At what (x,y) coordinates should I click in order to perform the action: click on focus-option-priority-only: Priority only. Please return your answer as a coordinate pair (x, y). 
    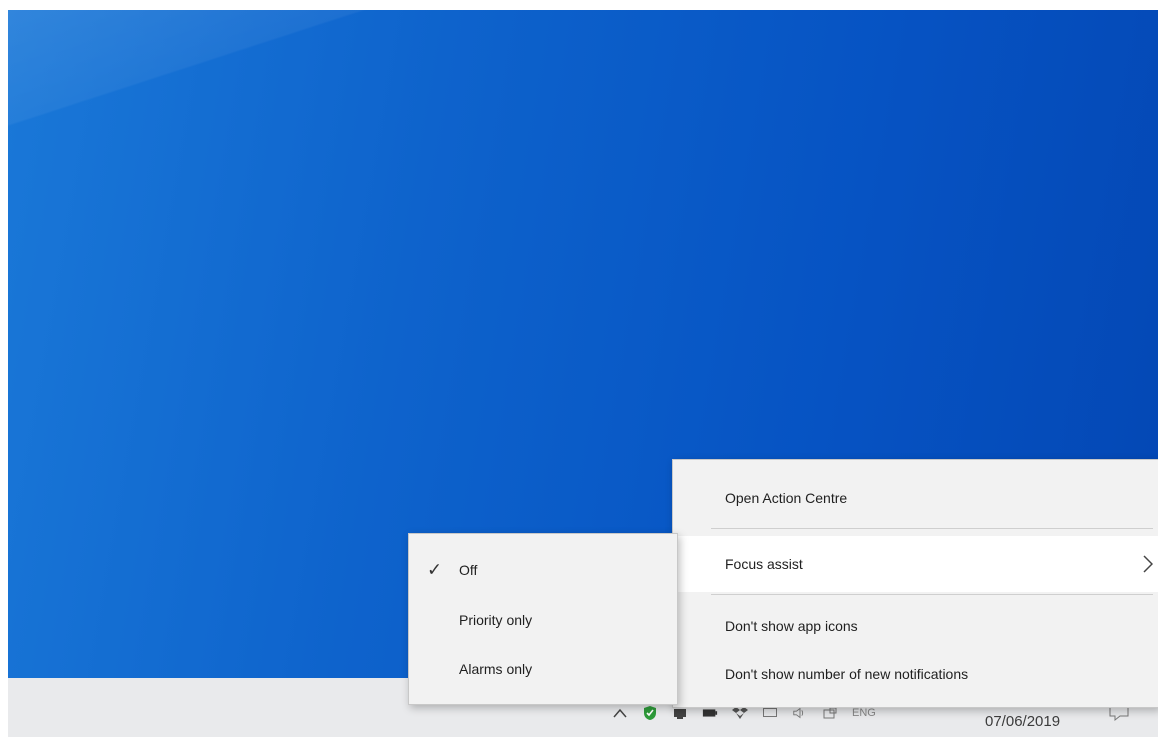
    Looking at the image, I should click on (543, 620).